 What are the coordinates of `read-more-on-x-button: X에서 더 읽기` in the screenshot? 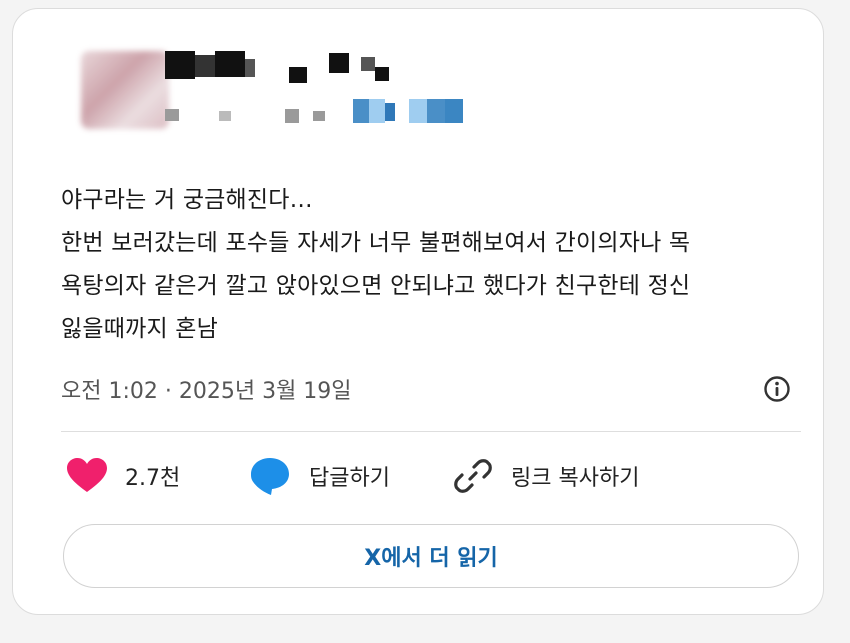 It's located at (431, 556).